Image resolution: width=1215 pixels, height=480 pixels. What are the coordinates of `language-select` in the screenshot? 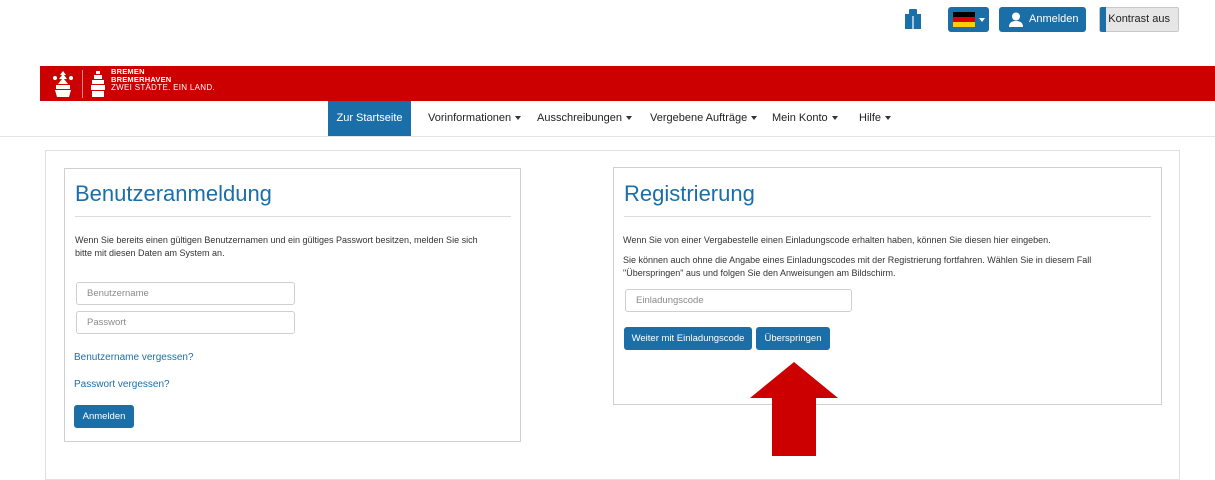 It's located at (968, 19).